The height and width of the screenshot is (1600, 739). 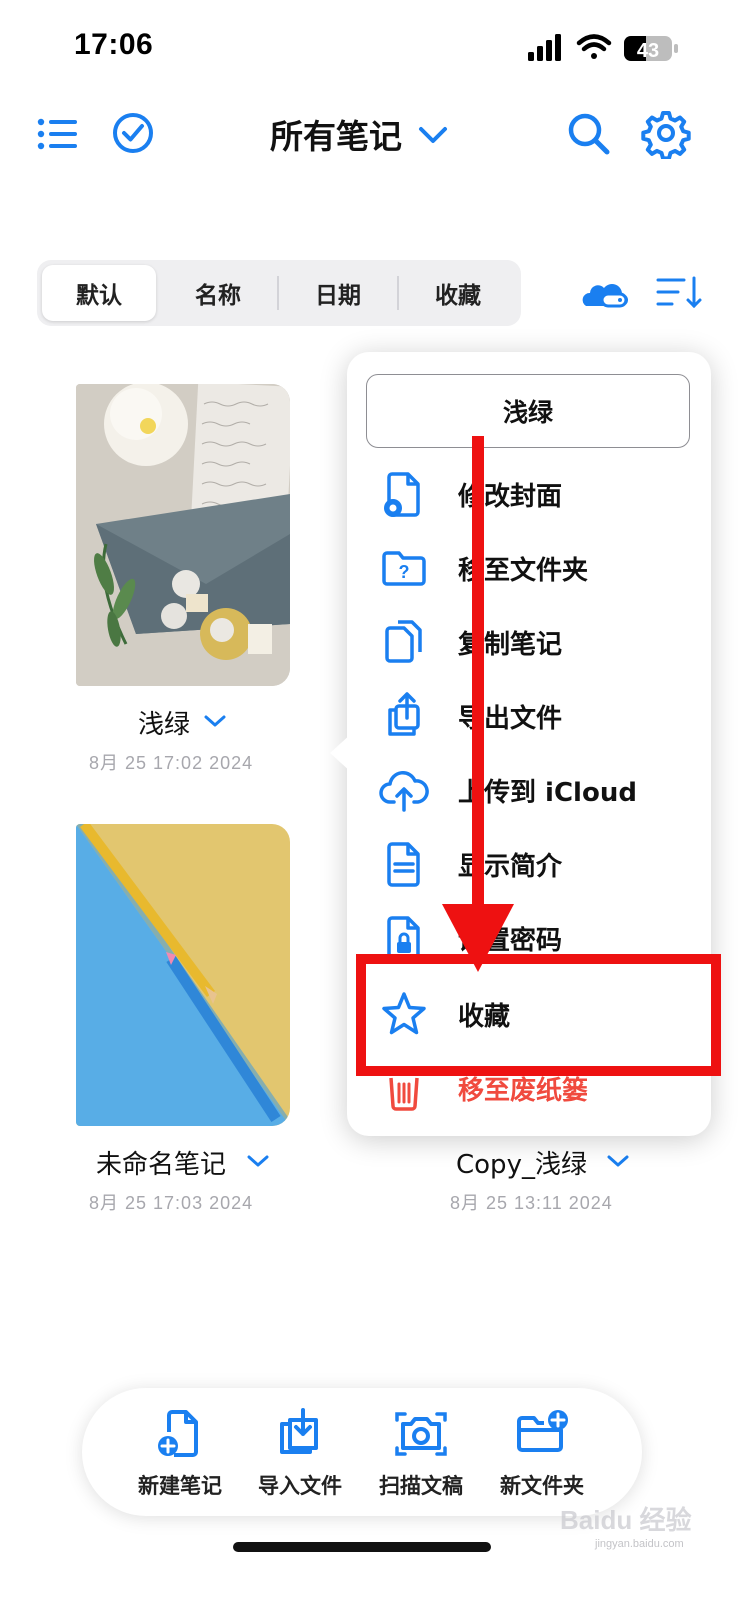 I want to click on menu-item-label: 设置密码, so click(x=510, y=941).